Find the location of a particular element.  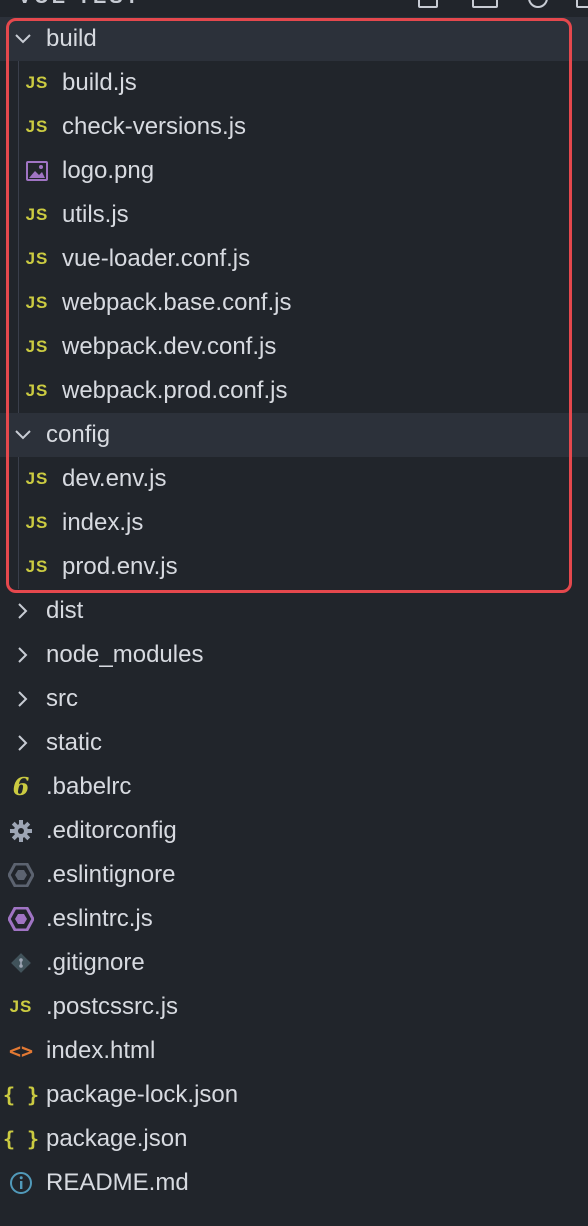

folder-label: config is located at coordinates (78, 434).